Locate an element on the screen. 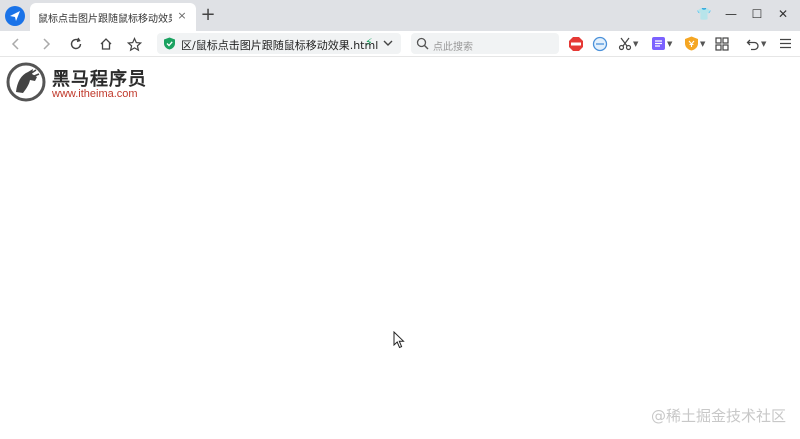 The height and width of the screenshot is (439, 800). watermark: @稀土掘金技术社区 is located at coordinates (718, 416).